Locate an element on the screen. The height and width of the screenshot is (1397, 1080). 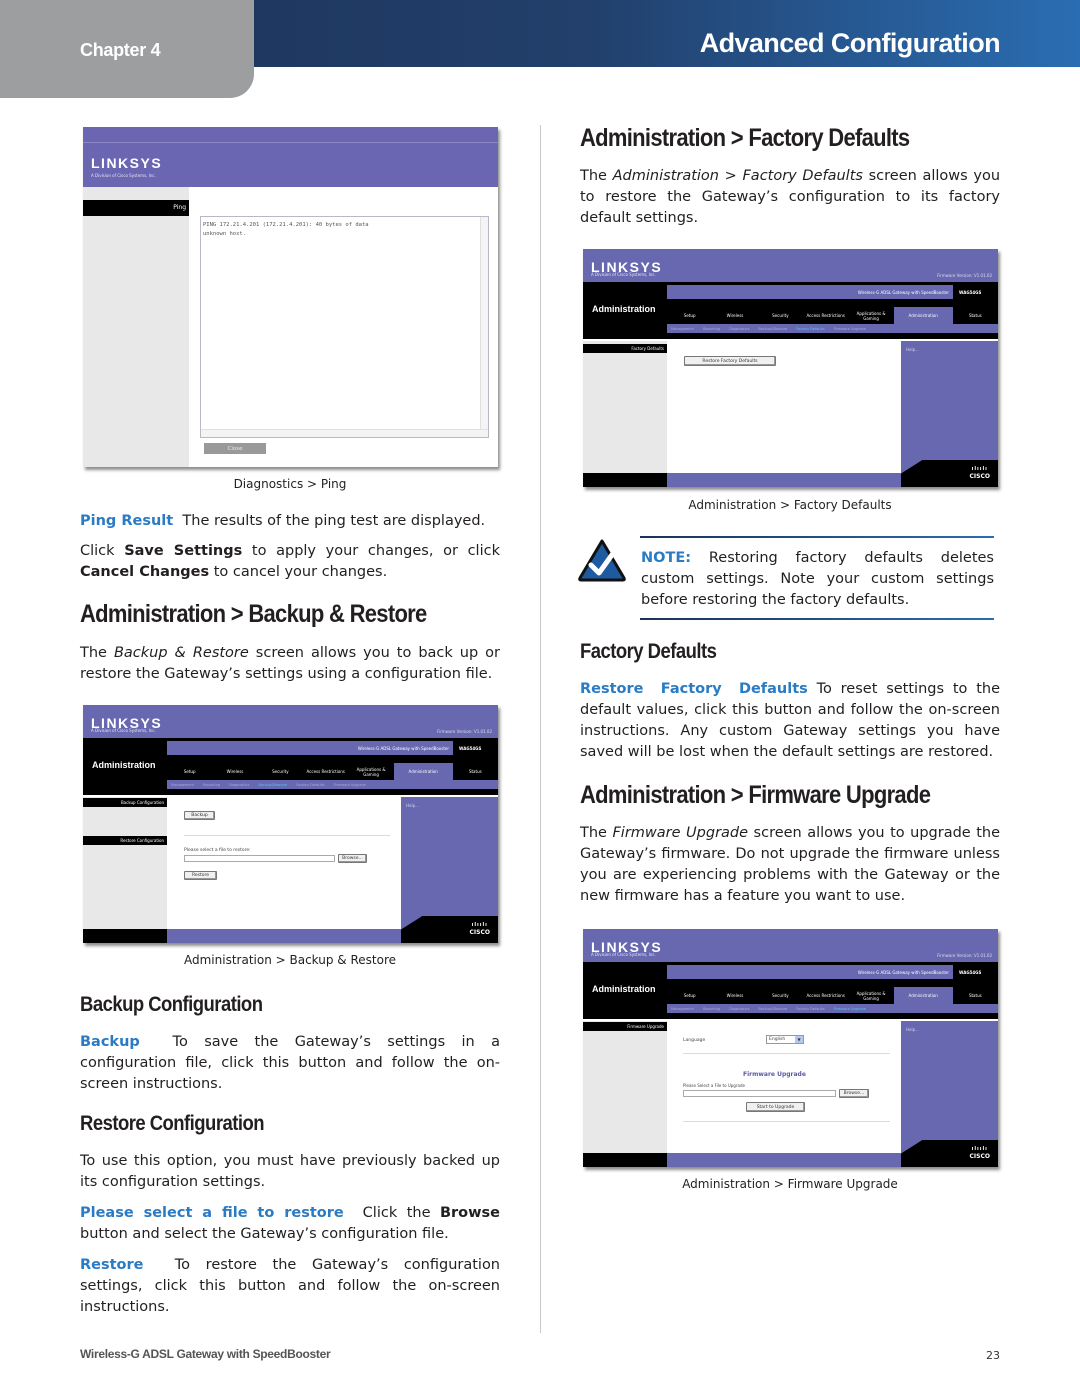
horizontal-scrollbar is located at coordinates (344, 433).